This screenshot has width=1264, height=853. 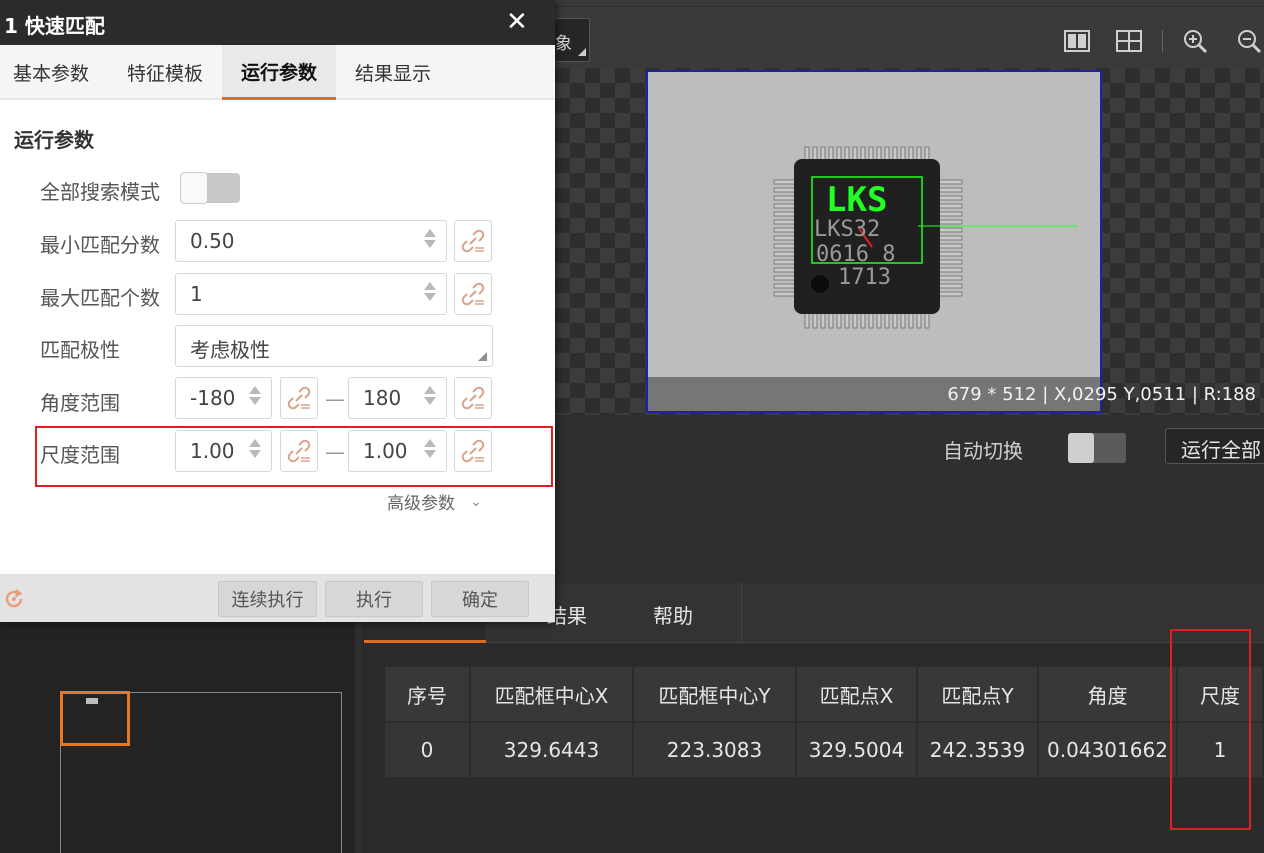 I want to click on tab-help: 帮助, so click(x=673, y=614).